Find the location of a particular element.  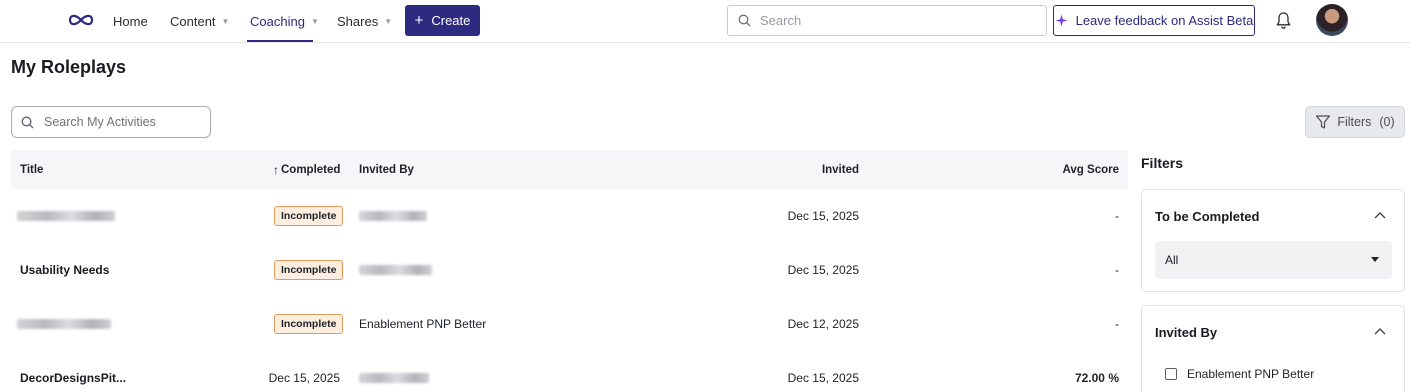

row-invited-by: Enablement PNP Better is located at coordinates (423, 324).